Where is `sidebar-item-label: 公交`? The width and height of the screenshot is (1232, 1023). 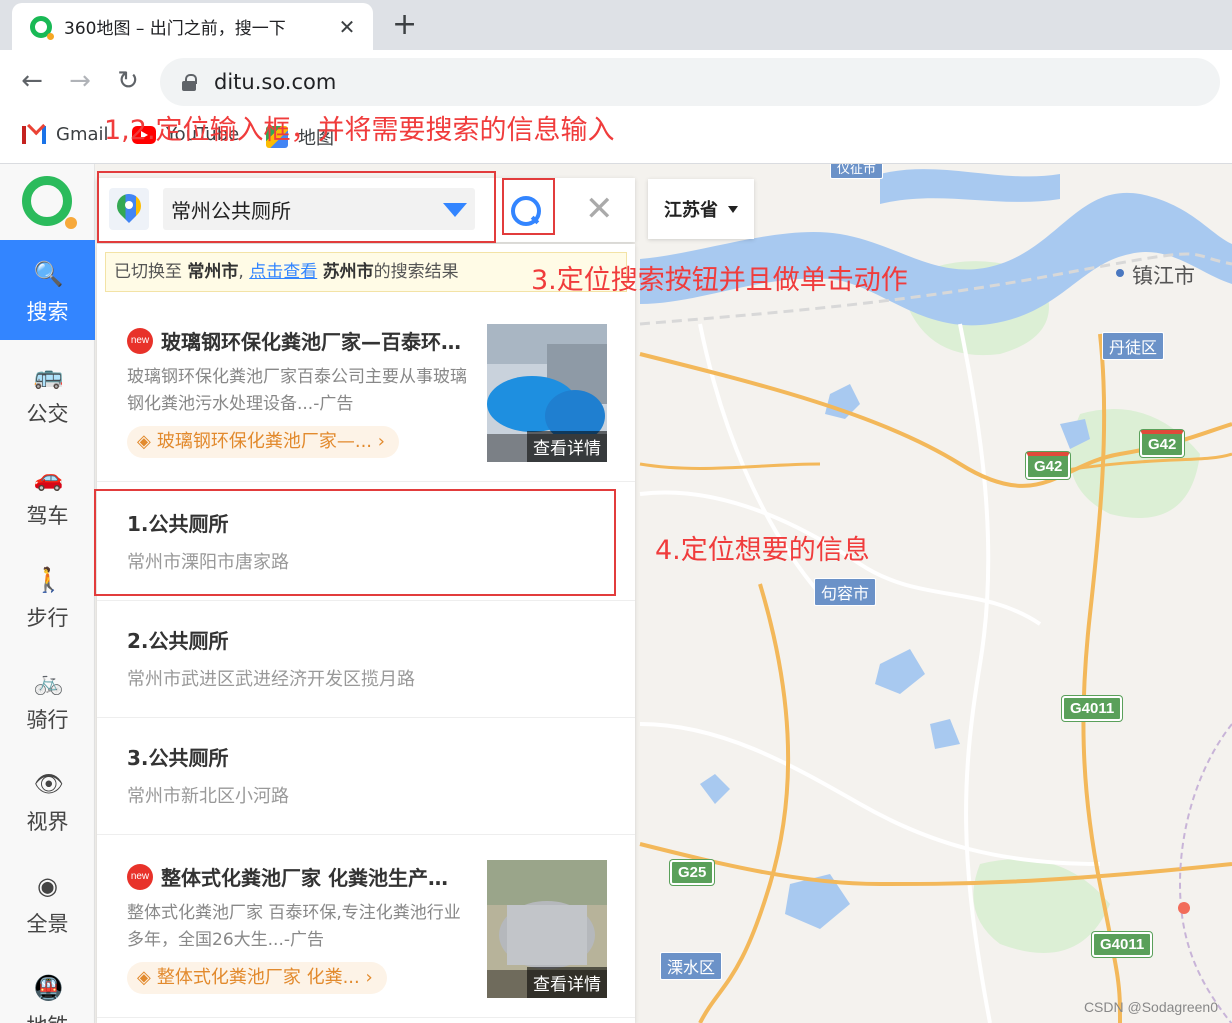
sidebar-item-label: 公交 is located at coordinates (47, 414).